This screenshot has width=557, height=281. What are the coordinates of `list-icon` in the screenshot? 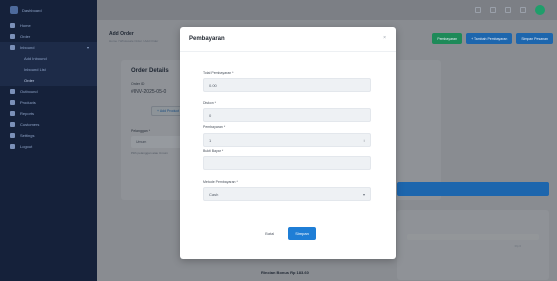 It's located at (12, 36).